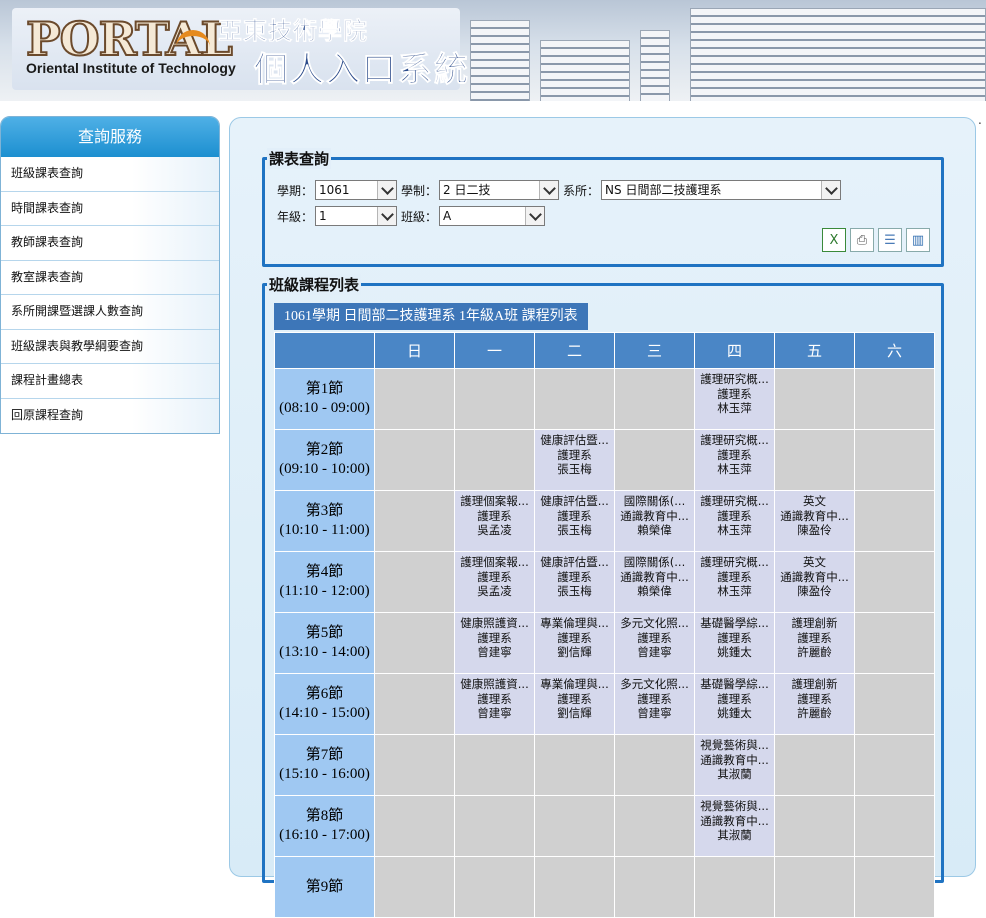  Describe the element at coordinates (324, 755) in the screenshot. I see `period-name: 第7節` at that location.